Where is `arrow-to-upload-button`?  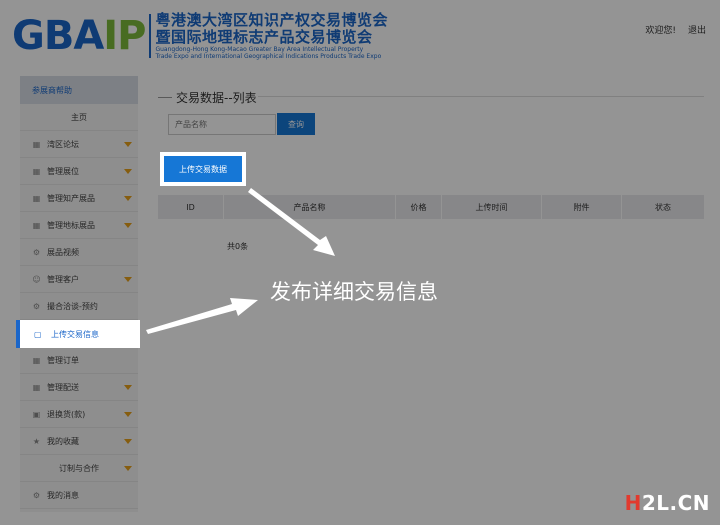
arrow-to-upload-button is located at coordinates (291, 222).